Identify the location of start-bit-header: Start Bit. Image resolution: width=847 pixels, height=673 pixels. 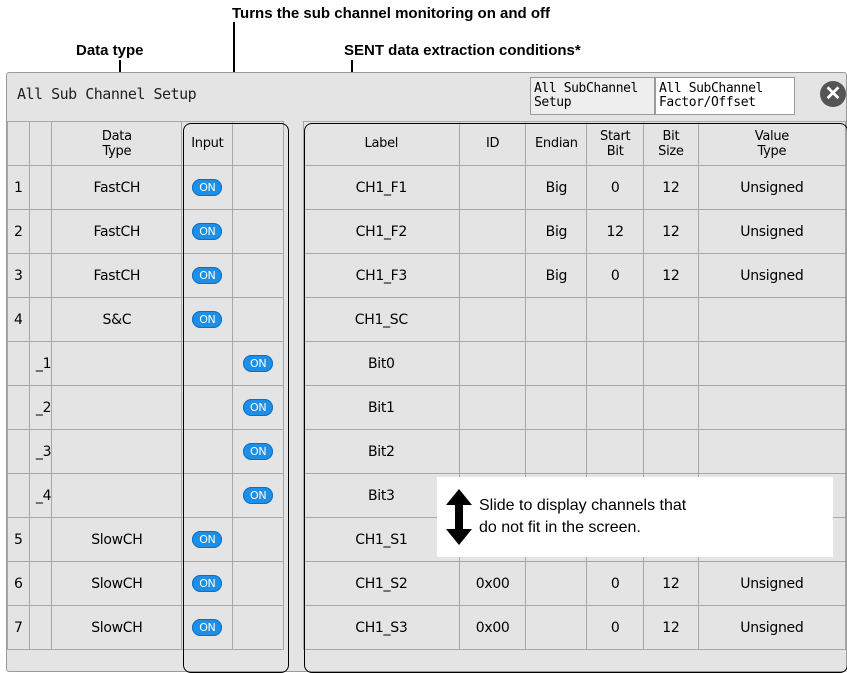
(615, 143).